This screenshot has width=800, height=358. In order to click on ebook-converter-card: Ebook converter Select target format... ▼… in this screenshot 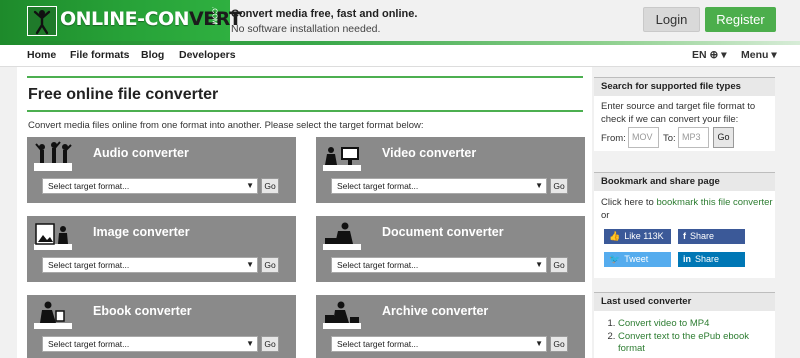, I will do `click(161, 326)`.